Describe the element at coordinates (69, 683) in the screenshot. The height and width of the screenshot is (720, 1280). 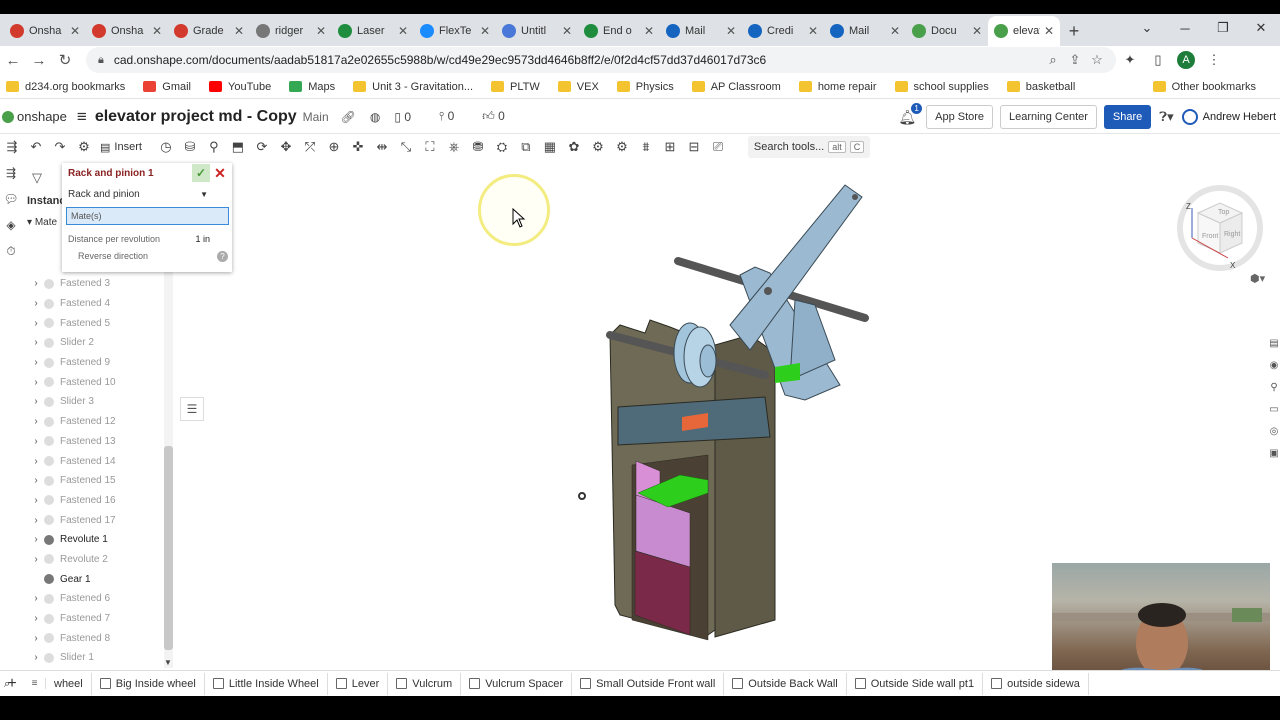
I see `part-studio-tab: wheel` at that location.